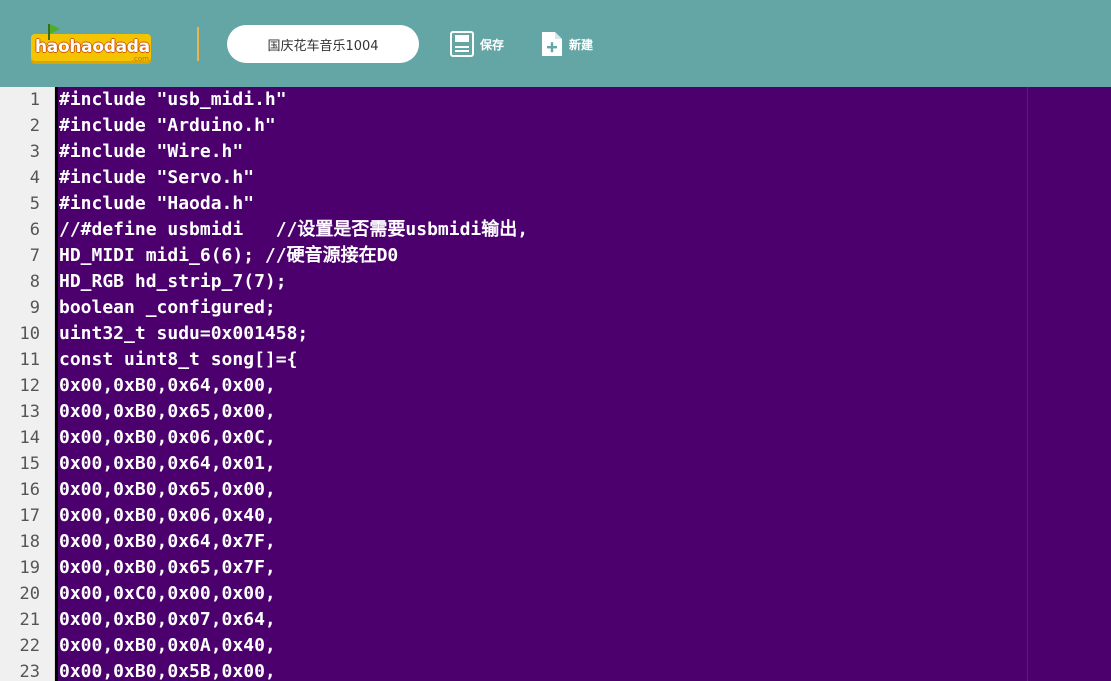 The width and height of the screenshot is (1111, 681). I want to click on line-number: 18, so click(29, 542).